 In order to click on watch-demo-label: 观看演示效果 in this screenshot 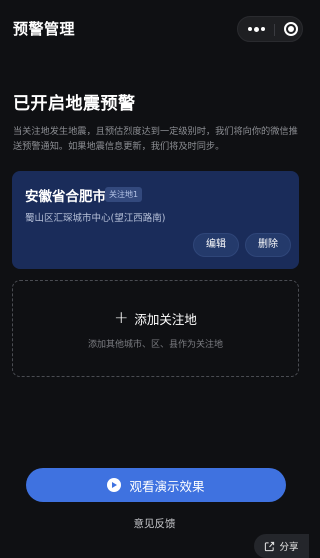, I will do `click(167, 486)`.